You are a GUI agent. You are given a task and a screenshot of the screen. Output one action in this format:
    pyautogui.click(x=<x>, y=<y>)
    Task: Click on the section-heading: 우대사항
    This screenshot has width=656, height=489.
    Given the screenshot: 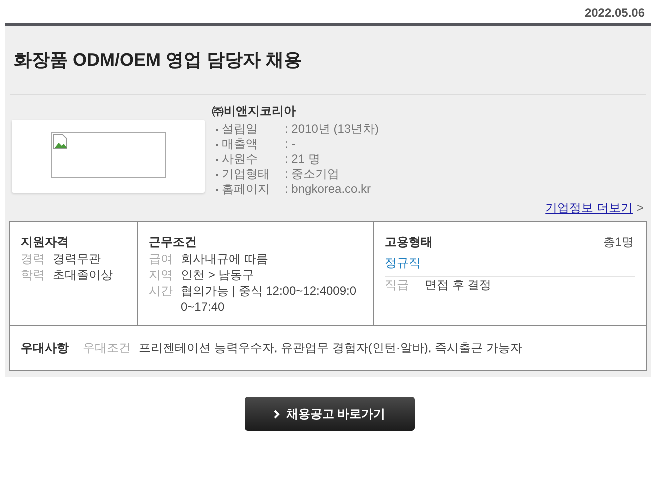 What is the action you would take?
    pyautogui.click(x=45, y=348)
    